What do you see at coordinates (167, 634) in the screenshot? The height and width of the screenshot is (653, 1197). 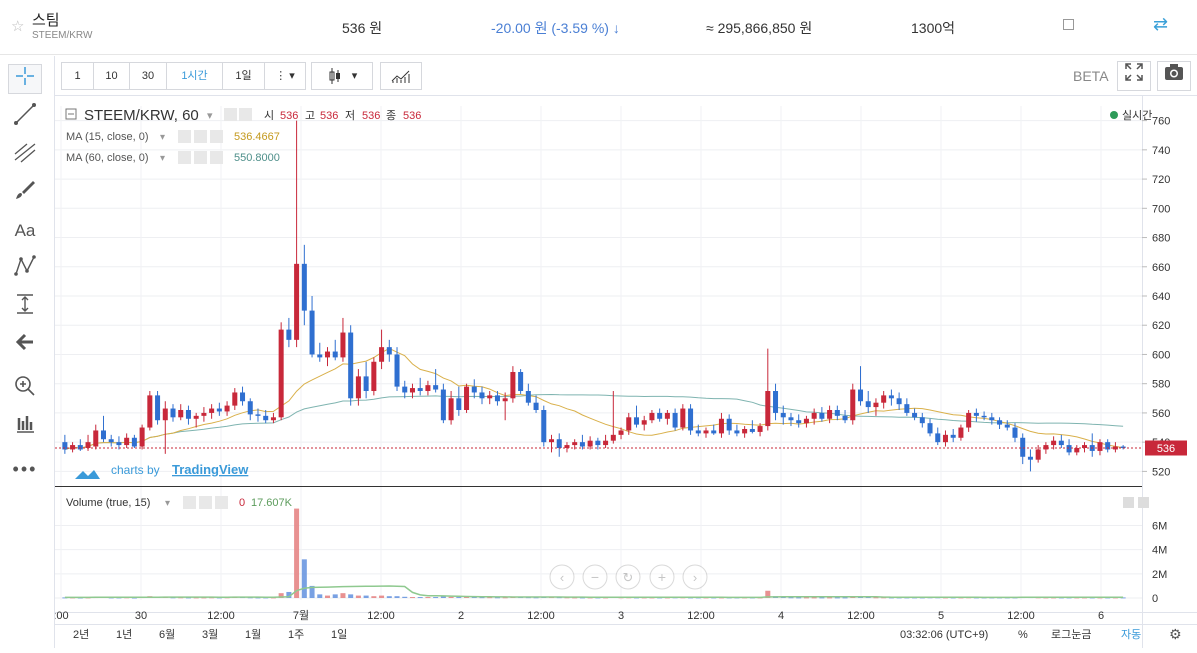 I see `range-button-2: 6월` at bounding box center [167, 634].